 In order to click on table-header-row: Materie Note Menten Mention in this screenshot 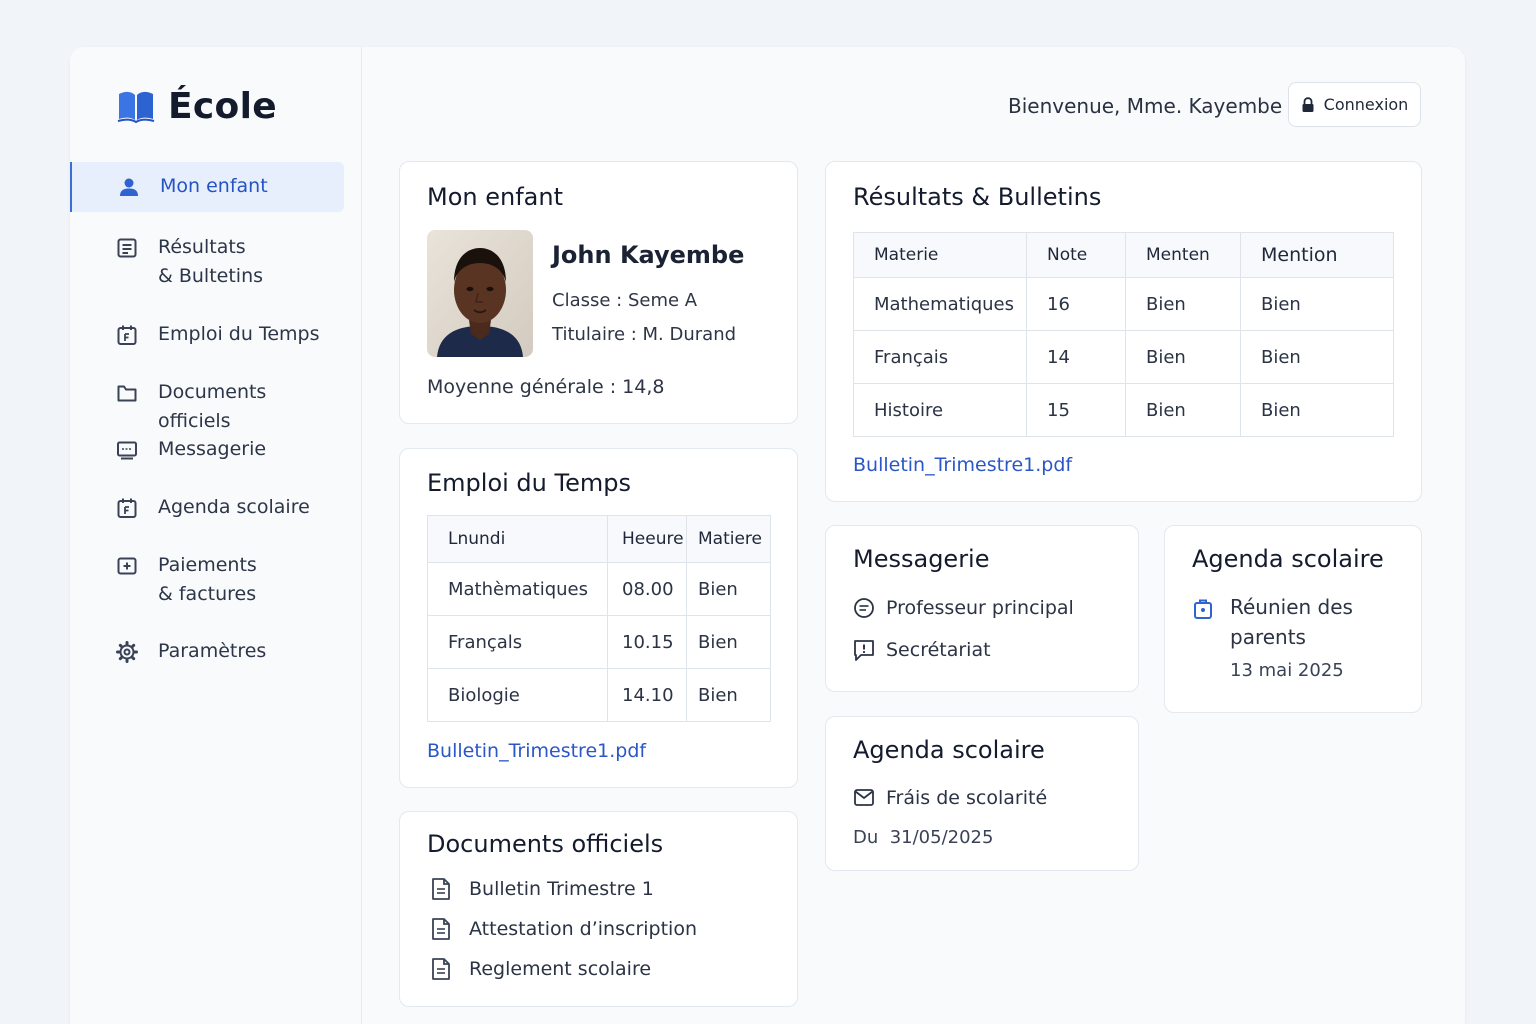, I will do `click(1123, 255)`.